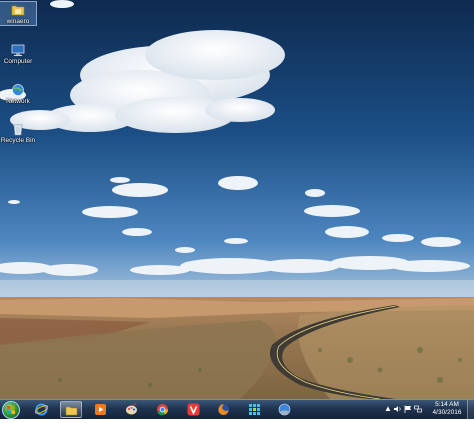 Image resolution: width=474 pixels, height=423 pixels. I want to click on taskbar-explorer, so click(71, 409).